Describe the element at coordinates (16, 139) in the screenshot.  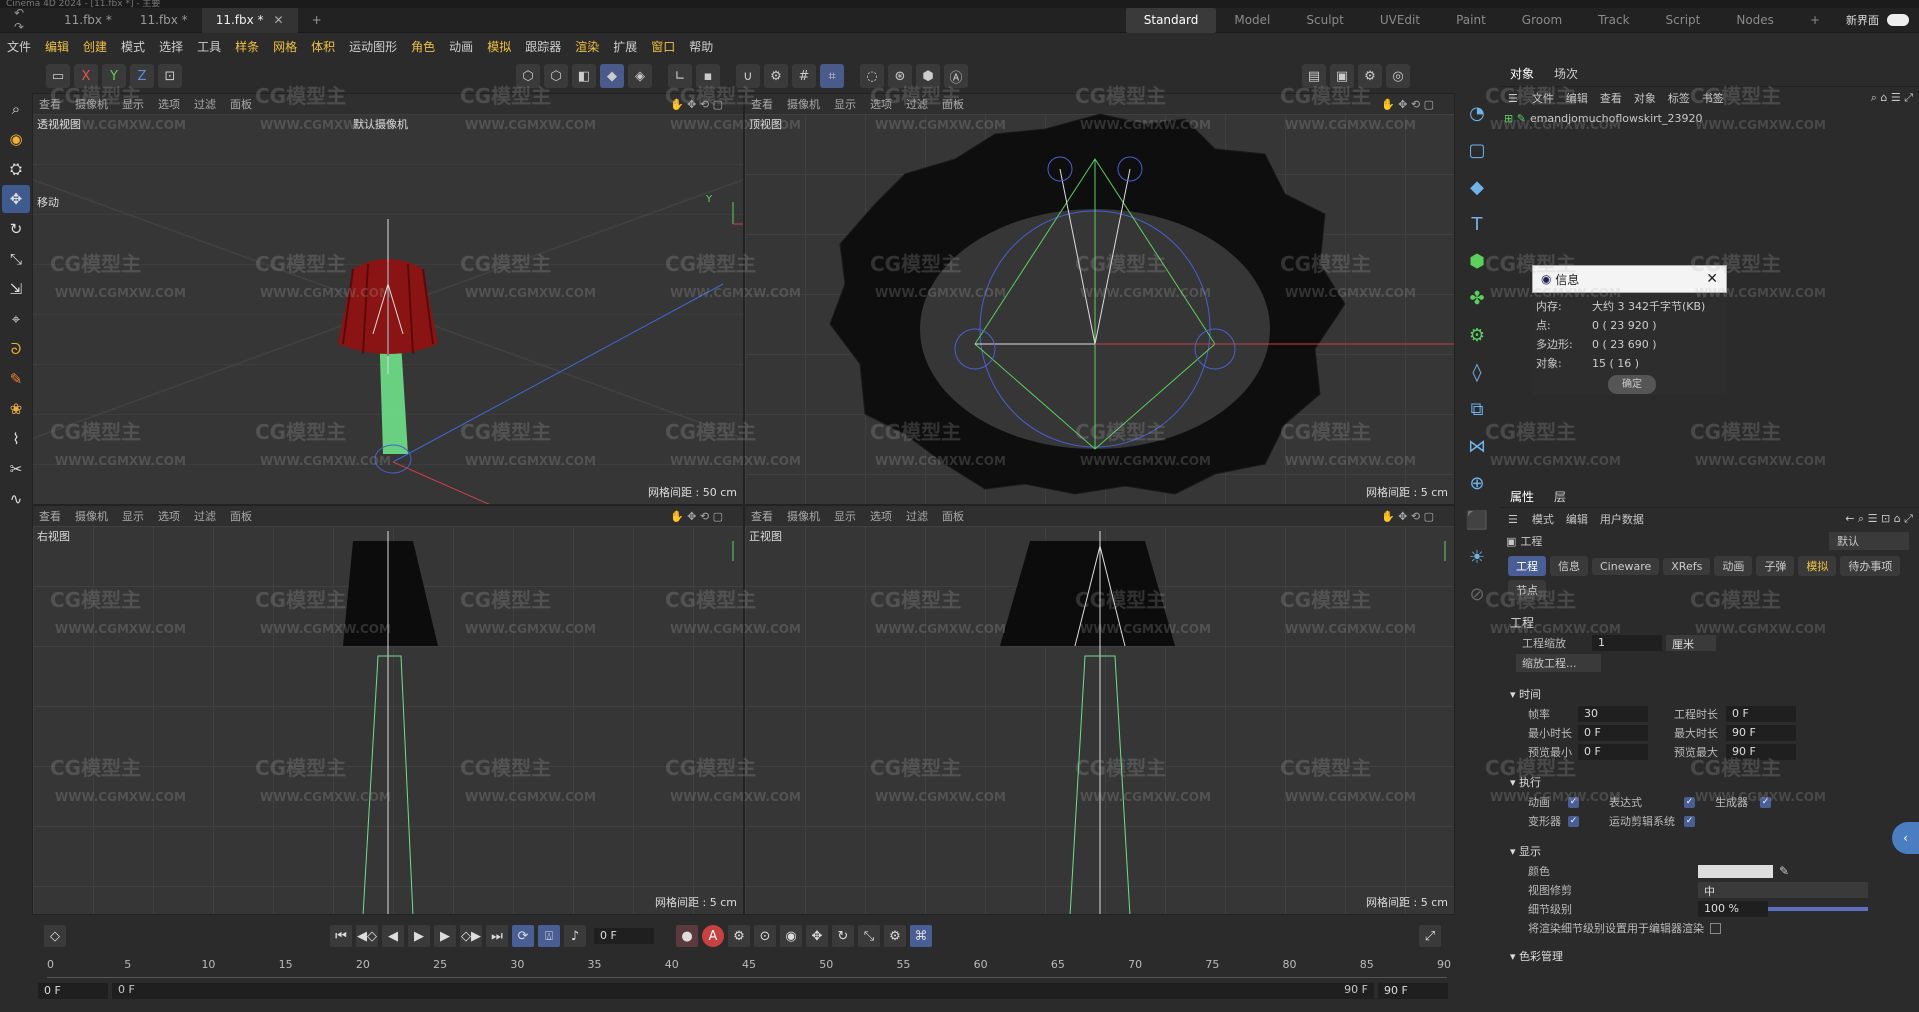
I see `live-select-icon: ◉` at that location.